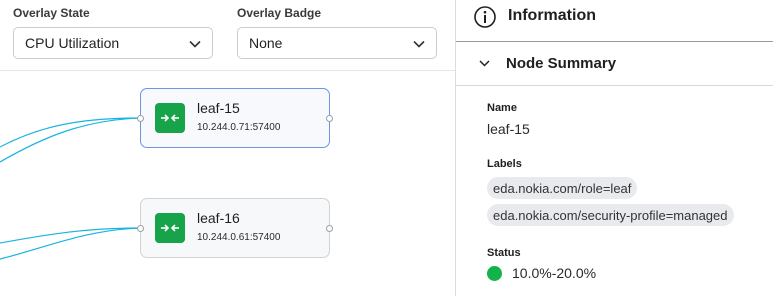  I want to click on link-leaf-16-b, so click(70, 243).